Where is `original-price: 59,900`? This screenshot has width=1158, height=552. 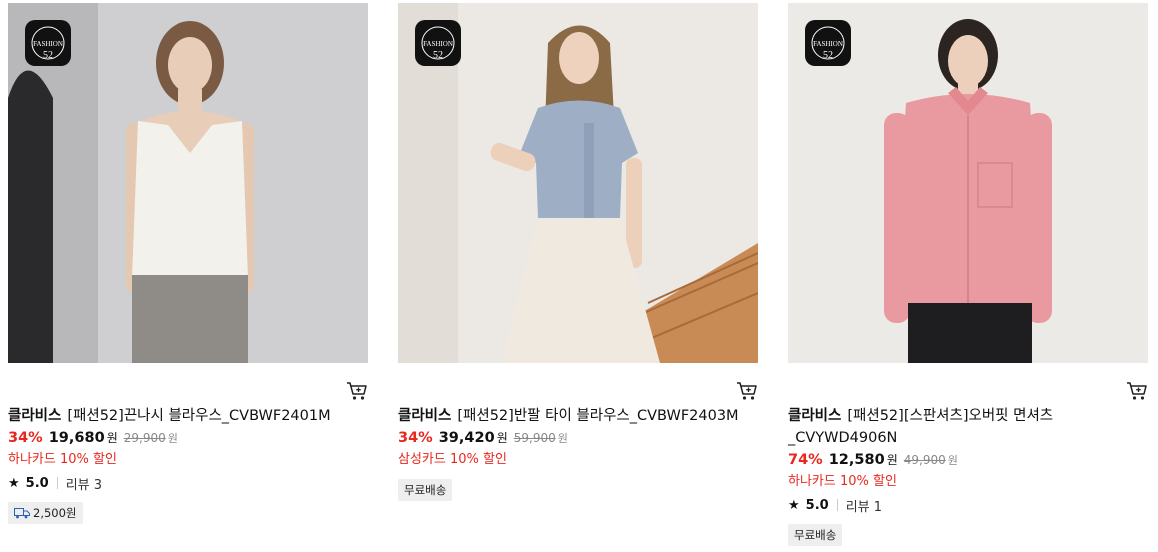 original-price: 59,900 is located at coordinates (534, 438).